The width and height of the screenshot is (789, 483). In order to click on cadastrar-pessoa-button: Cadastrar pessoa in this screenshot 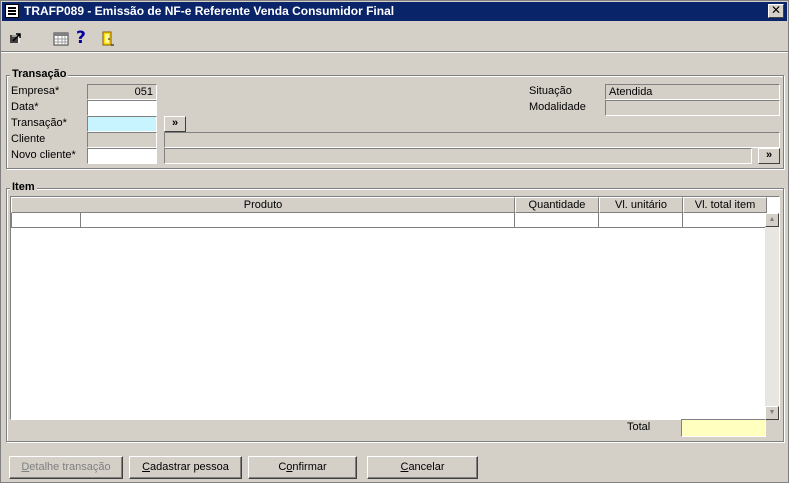, I will do `click(185, 467)`.